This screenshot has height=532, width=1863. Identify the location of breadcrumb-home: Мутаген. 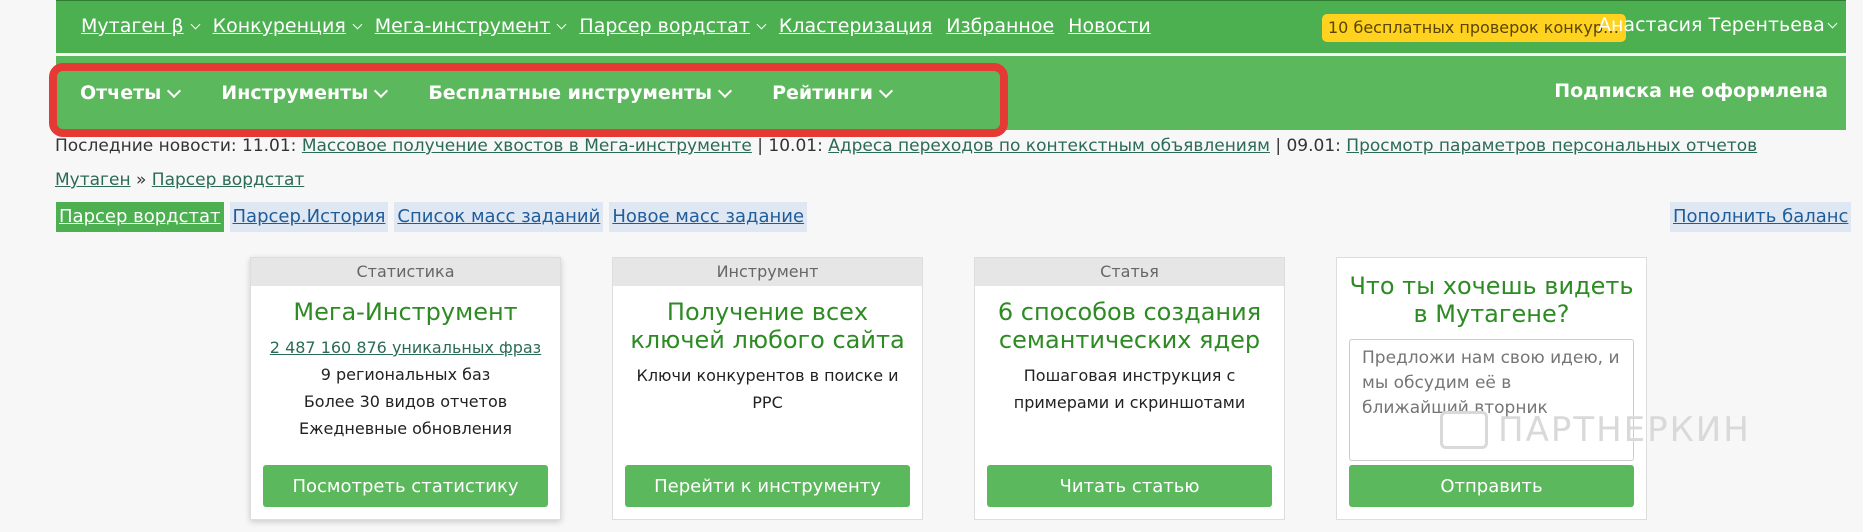
(93, 180).